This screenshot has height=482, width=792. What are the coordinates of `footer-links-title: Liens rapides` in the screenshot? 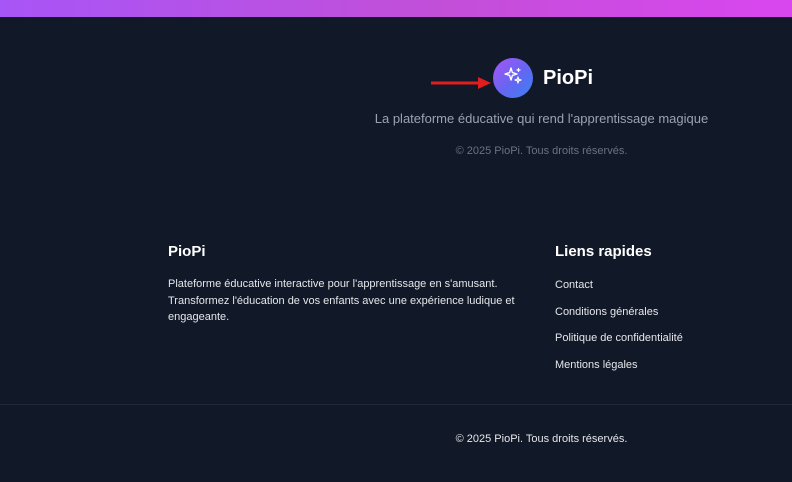 It's located at (603, 251).